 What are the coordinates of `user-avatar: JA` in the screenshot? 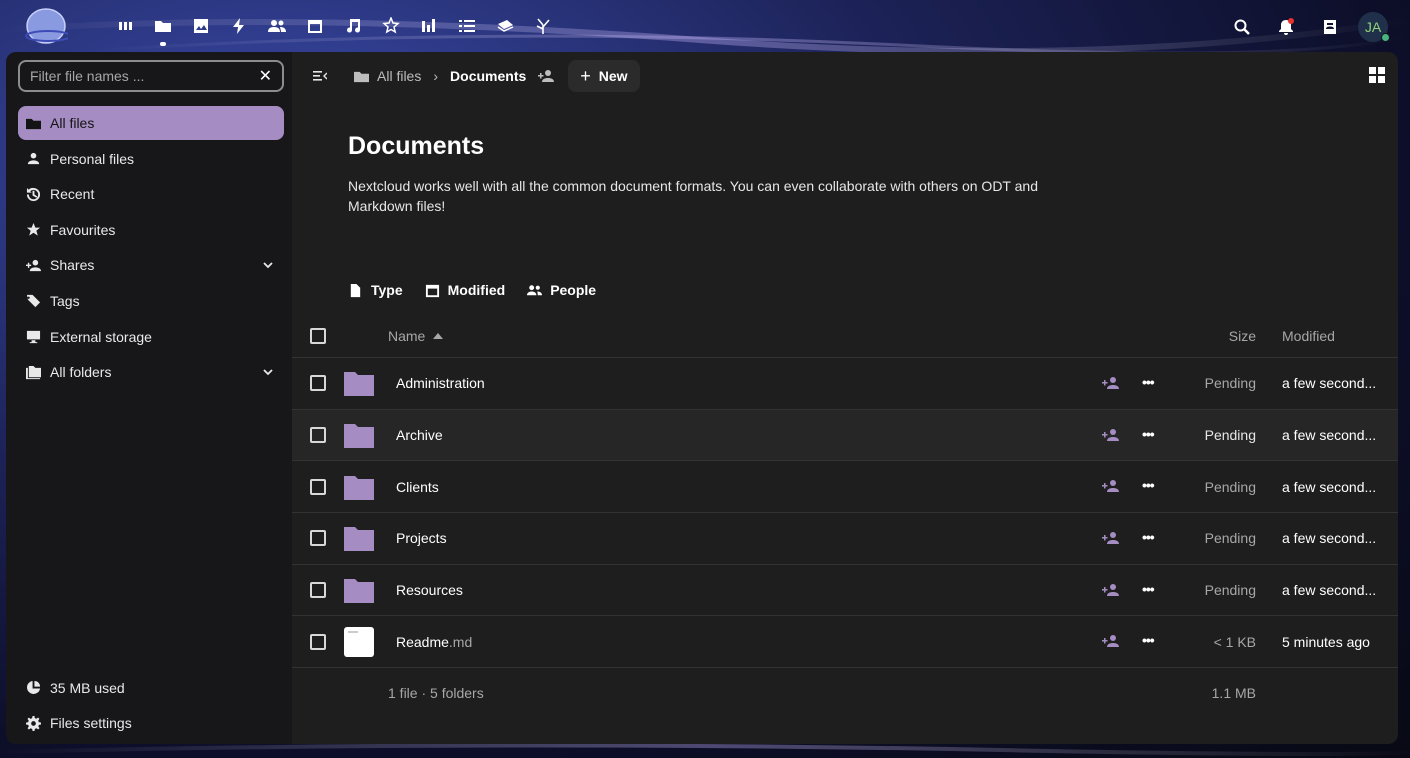 It's located at (1374, 27).